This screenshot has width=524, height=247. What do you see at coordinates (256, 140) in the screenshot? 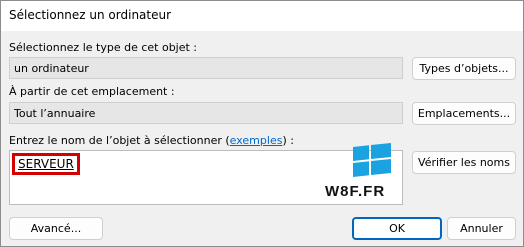
I see `examples-link: exemples` at bounding box center [256, 140].